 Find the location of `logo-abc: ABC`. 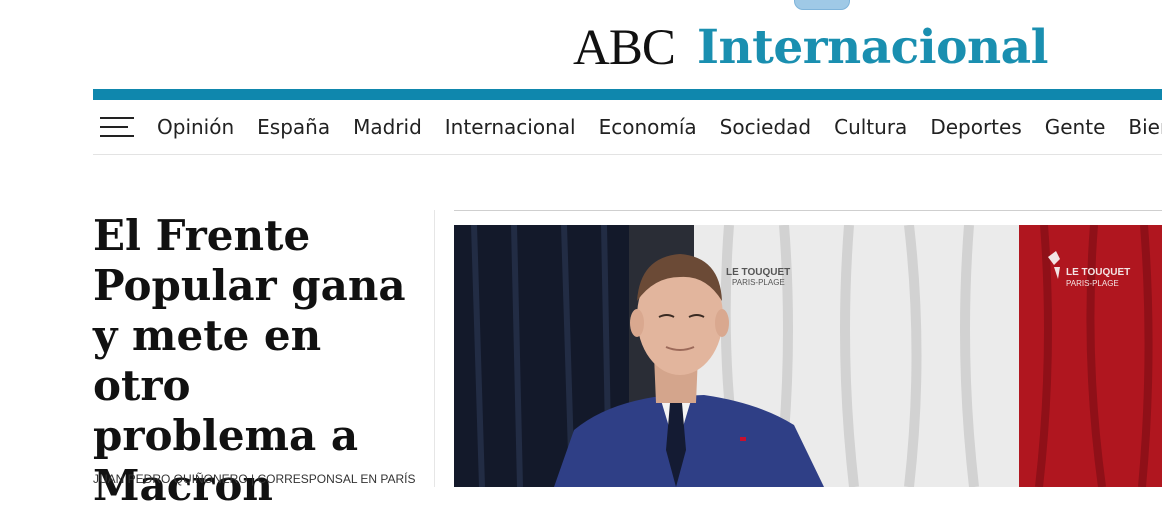

logo-abc: ABC is located at coordinates (624, 48).